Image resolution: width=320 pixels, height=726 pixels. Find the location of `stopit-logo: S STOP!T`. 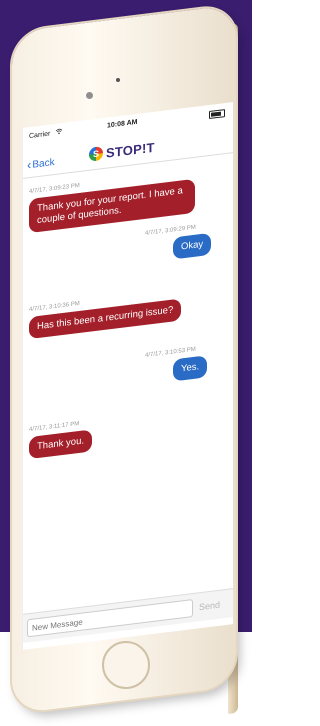

stopit-logo: S STOP!T is located at coordinates (122, 151).